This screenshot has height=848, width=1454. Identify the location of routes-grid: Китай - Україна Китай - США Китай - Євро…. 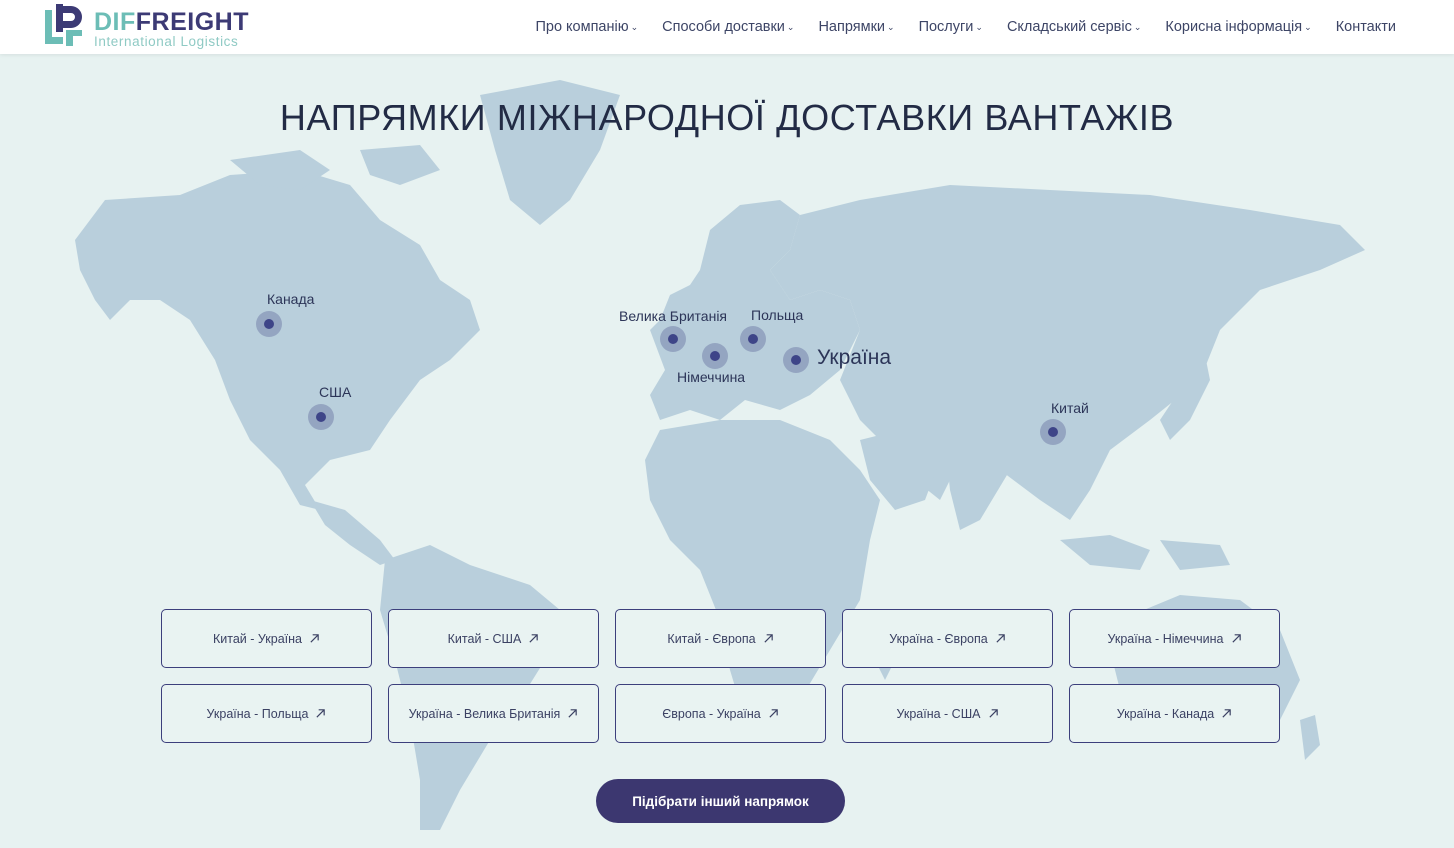
(720, 676).